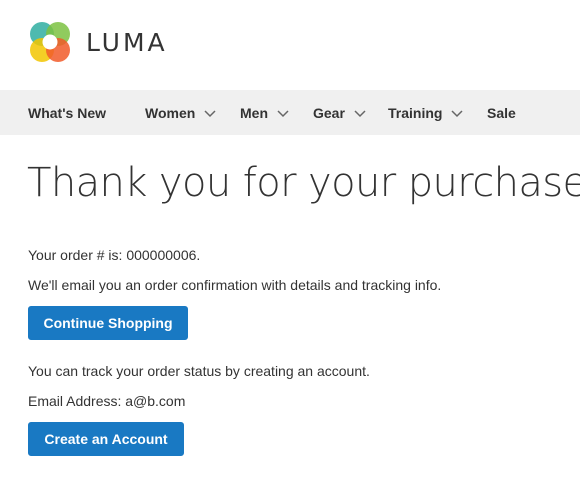  I want to click on nav-item-label: Women, so click(170, 112).